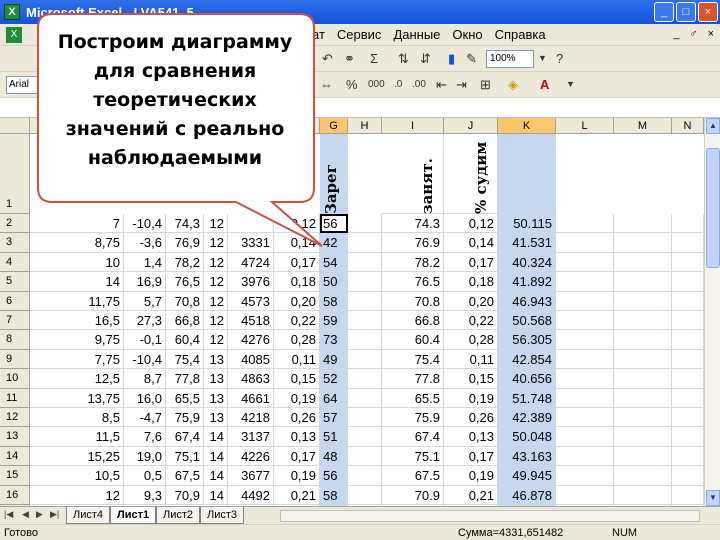 Image resolution: width=720 pixels, height=540 pixels. Describe the element at coordinates (471, 379) in the screenshot. I see `table-cell: 0,15` at that location.